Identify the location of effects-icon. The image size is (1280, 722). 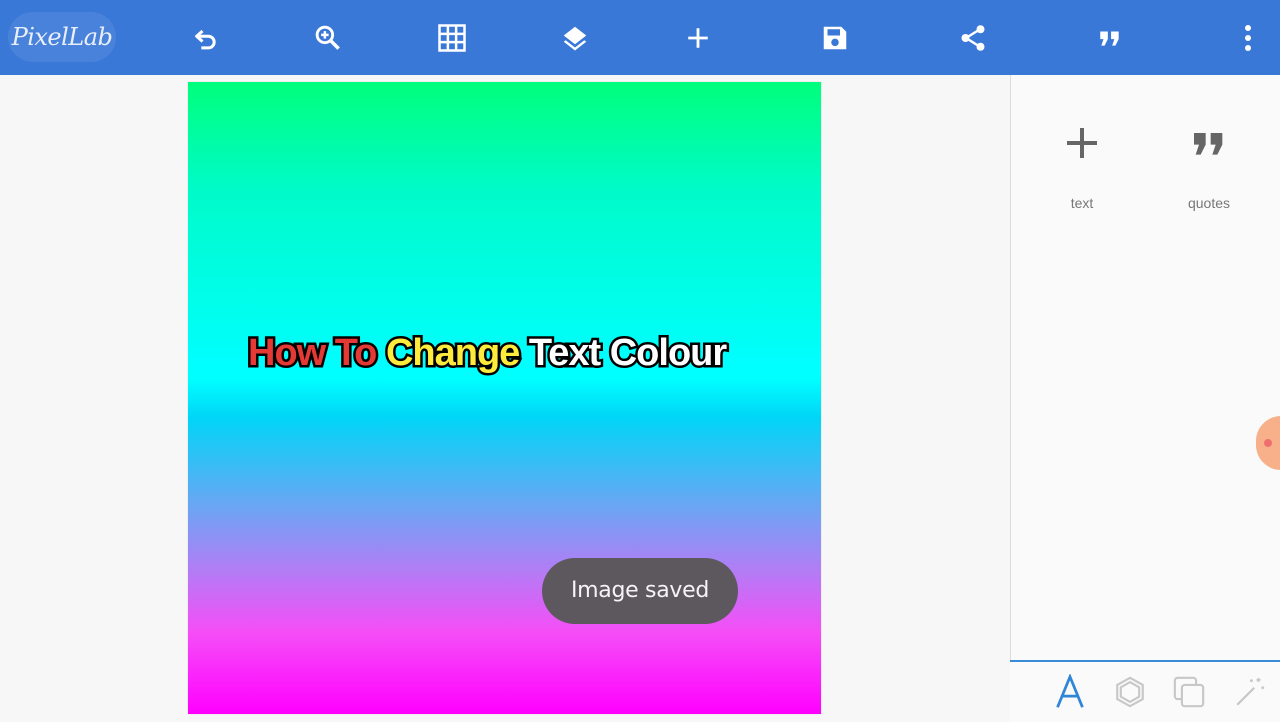
(1250, 691).